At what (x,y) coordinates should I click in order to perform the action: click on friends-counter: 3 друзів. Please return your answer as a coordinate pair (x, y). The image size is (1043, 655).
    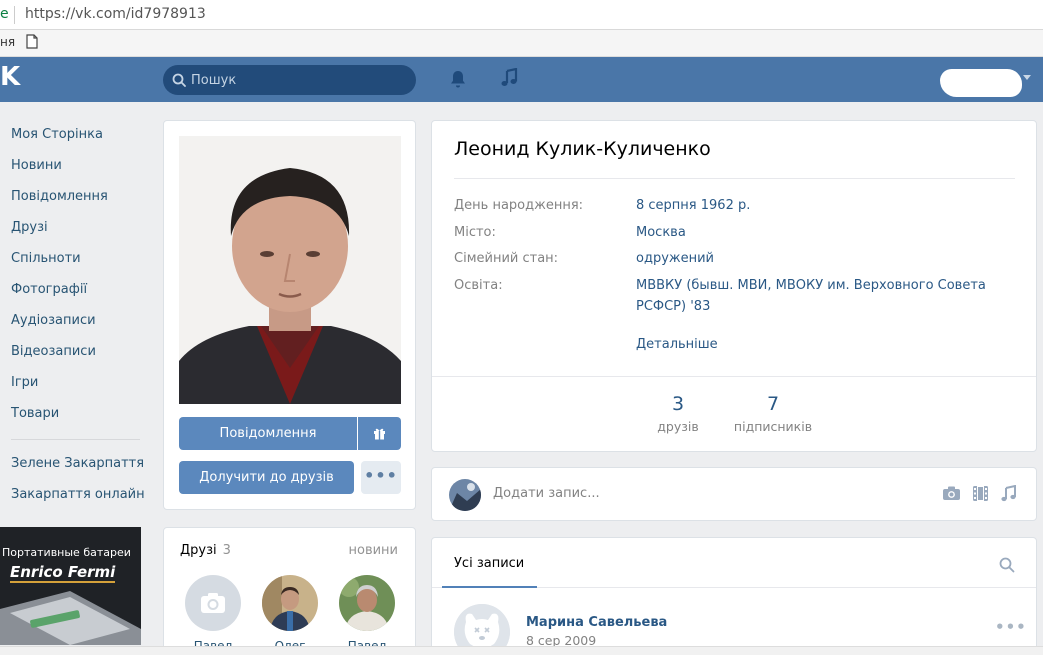
    Looking at the image, I should click on (678, 413).